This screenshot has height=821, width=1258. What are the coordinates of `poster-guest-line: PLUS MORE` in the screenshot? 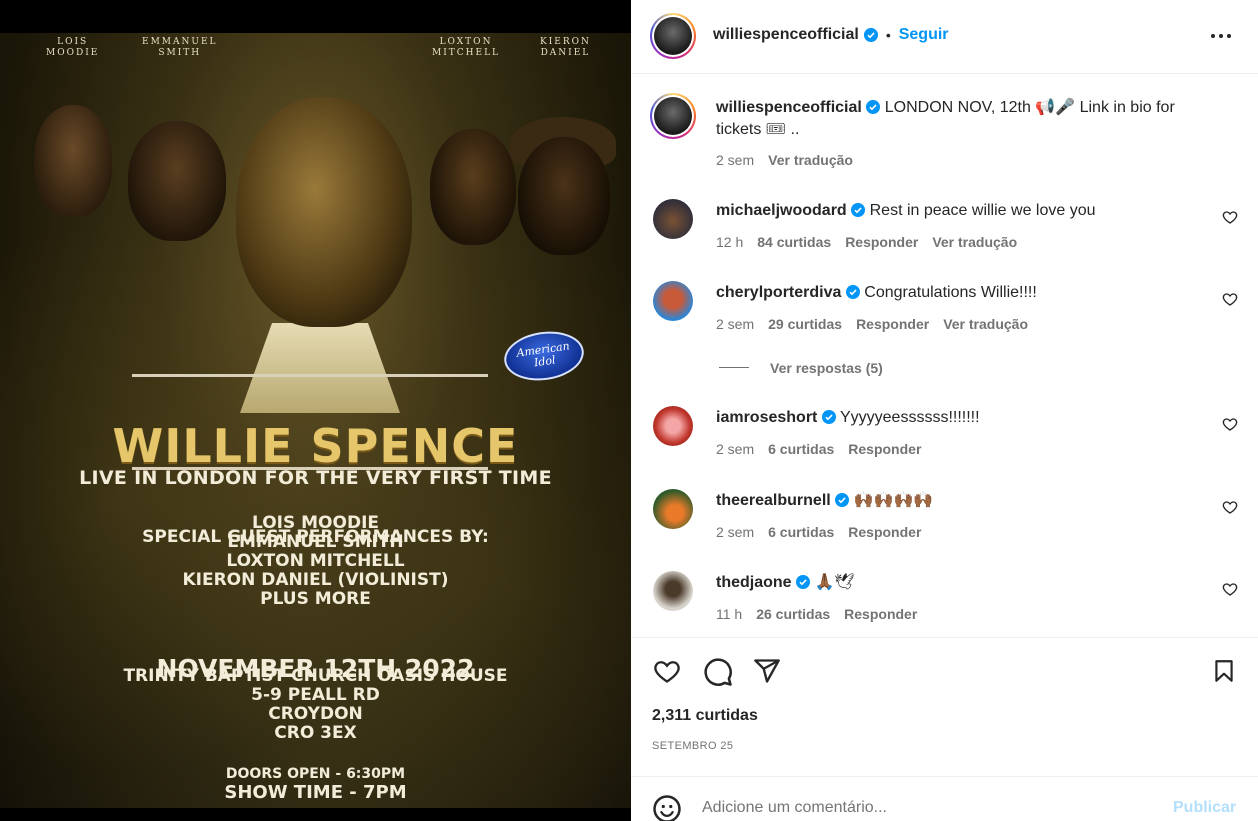 It's located at (315, 599).